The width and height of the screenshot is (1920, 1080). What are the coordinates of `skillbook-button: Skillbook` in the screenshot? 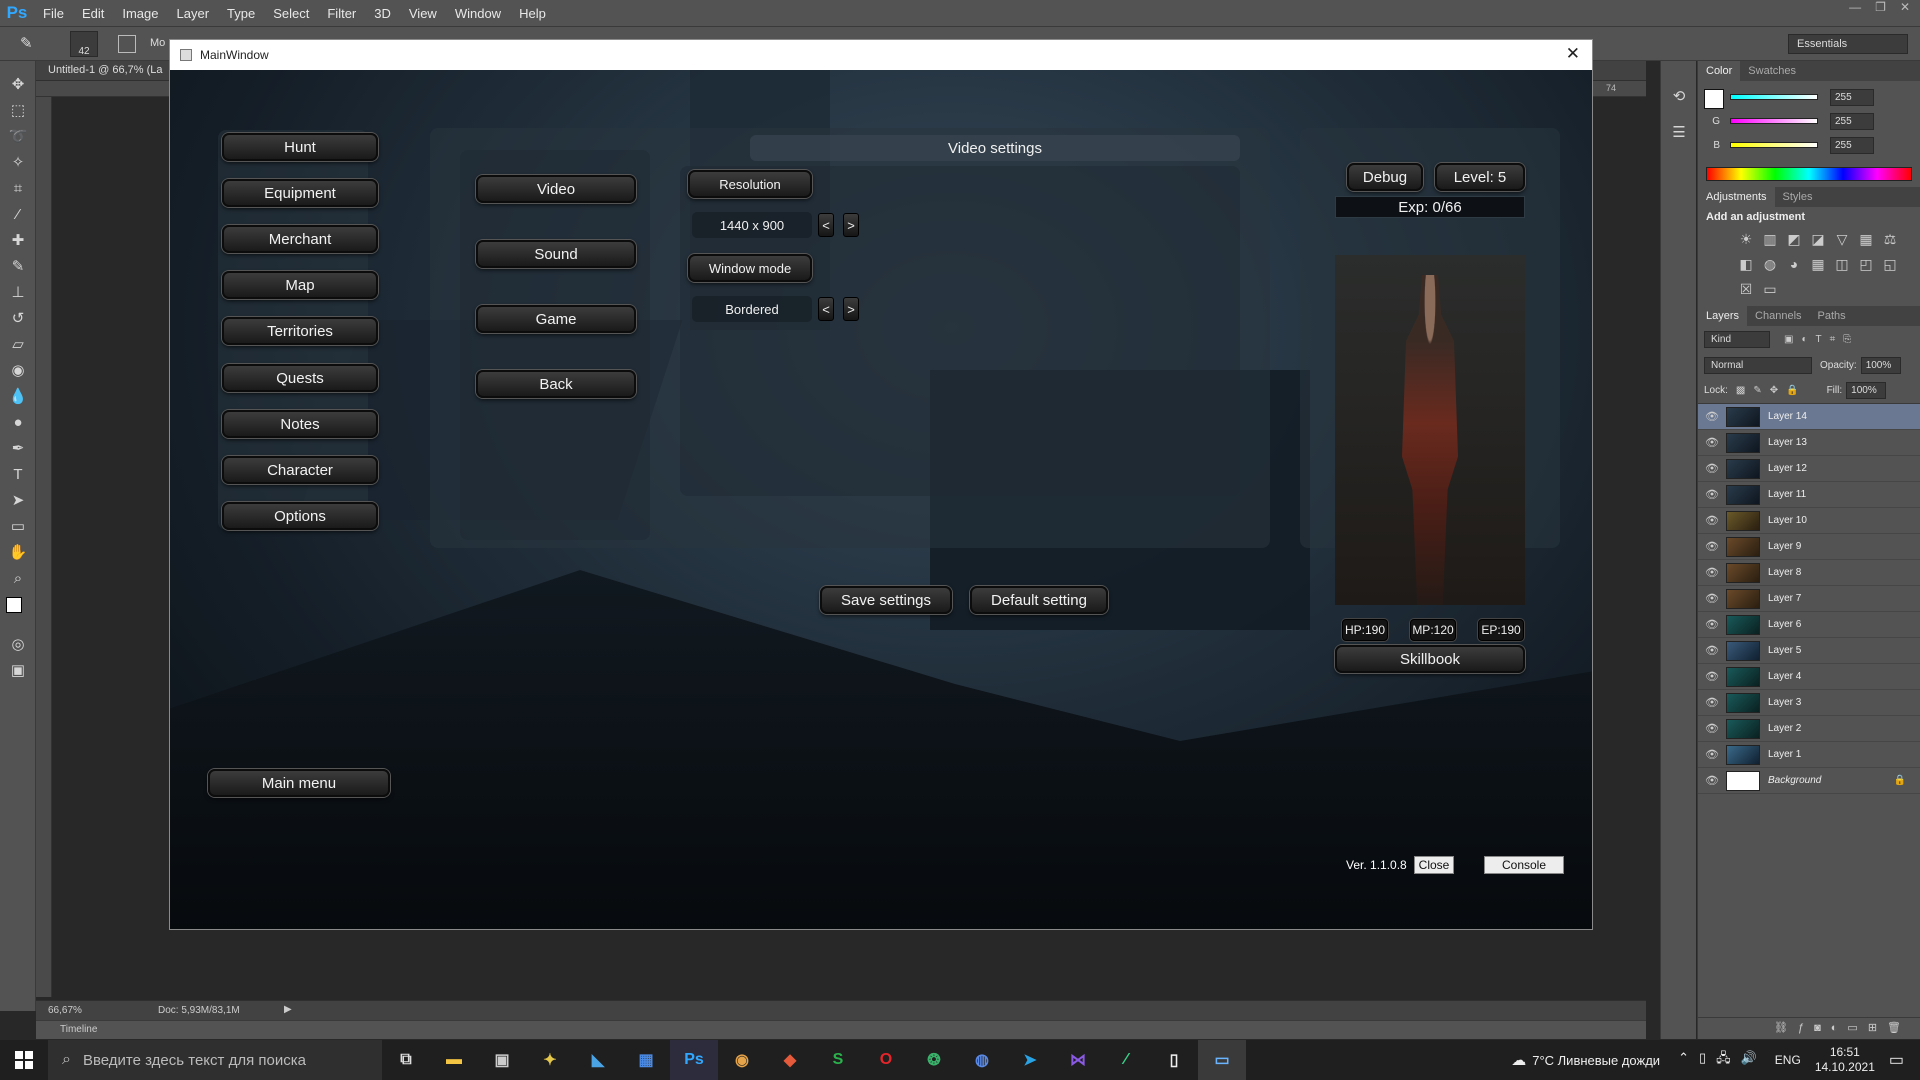 It's located at (1430, 659).